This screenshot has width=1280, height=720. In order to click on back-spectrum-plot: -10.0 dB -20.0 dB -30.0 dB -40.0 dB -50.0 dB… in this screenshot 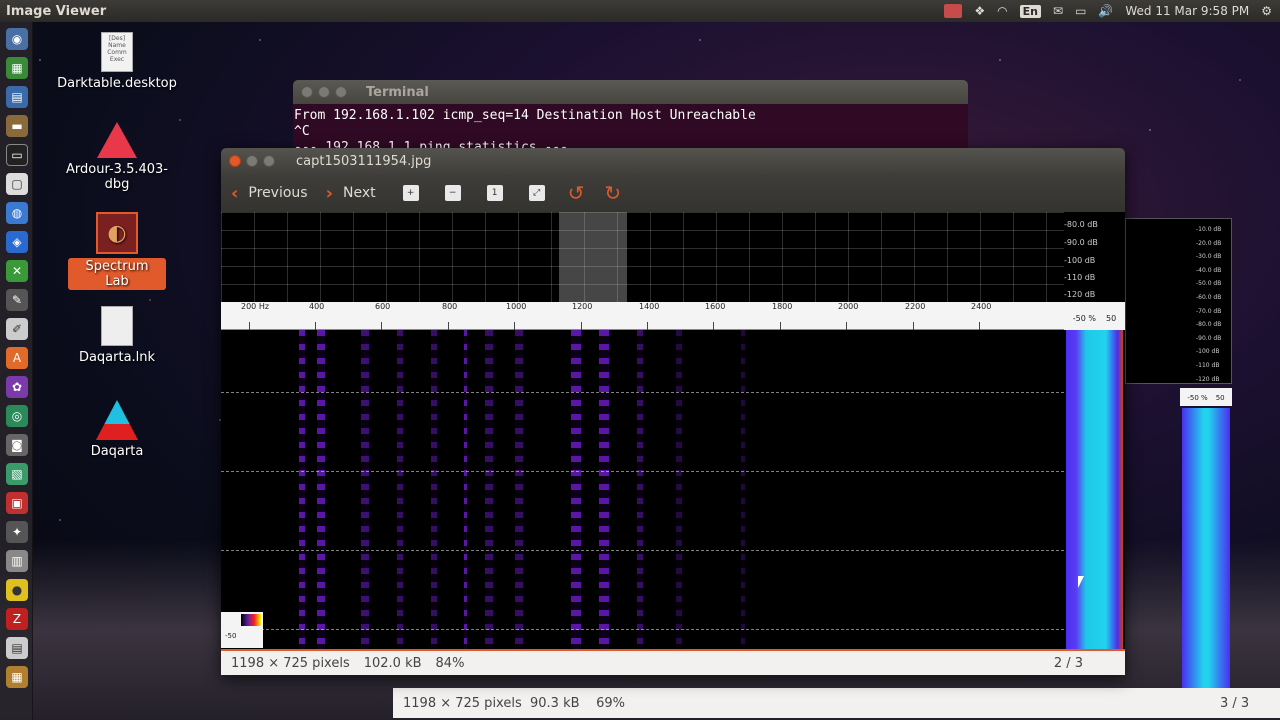, I will do `click(1178, 301)`.